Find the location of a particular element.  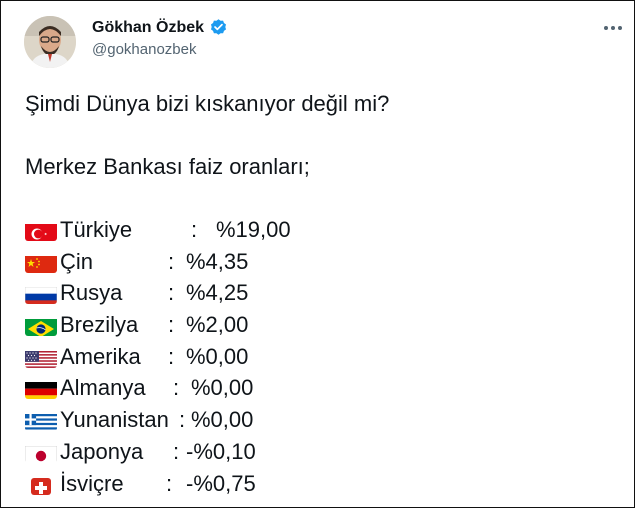

rate-row: İsviçre : -%0,75 is located at coordinates (207, 484).